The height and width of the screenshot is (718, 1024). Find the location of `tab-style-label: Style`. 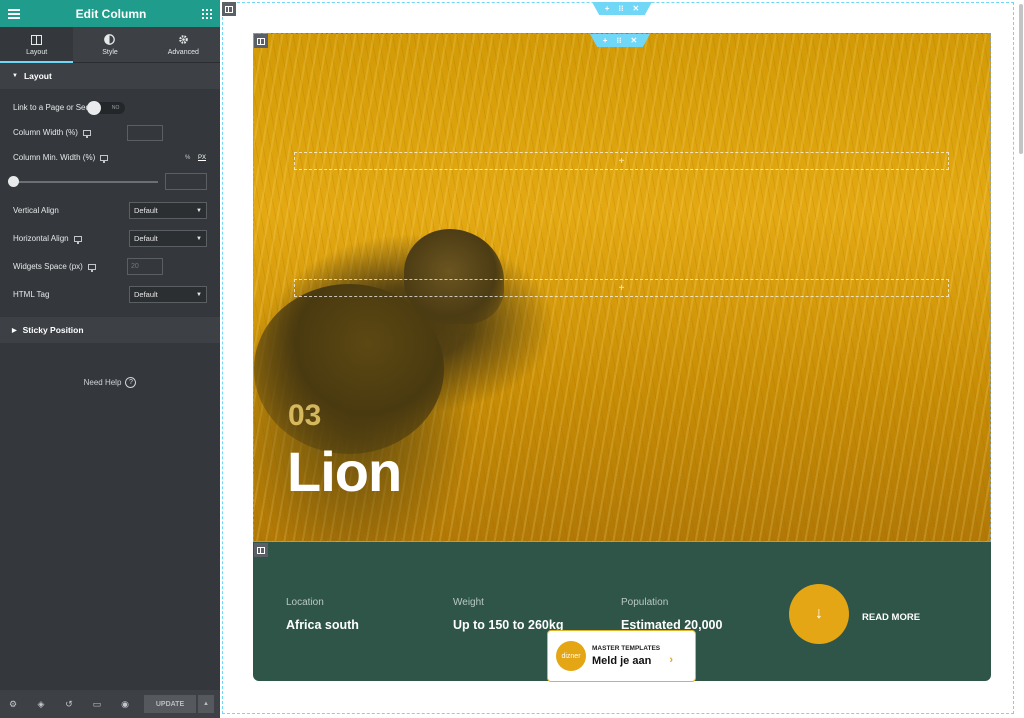

tab-style-label: Style is located at coordinates (110, 52).